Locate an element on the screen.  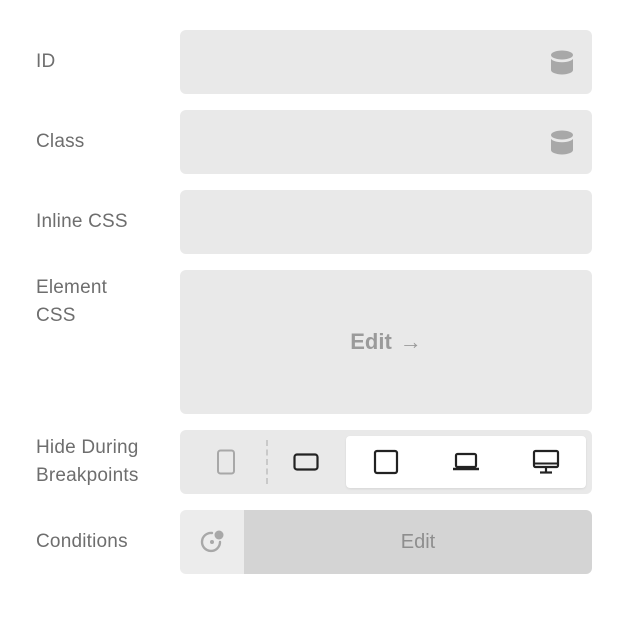
tablet-icon is located at coordinates (386, 462).